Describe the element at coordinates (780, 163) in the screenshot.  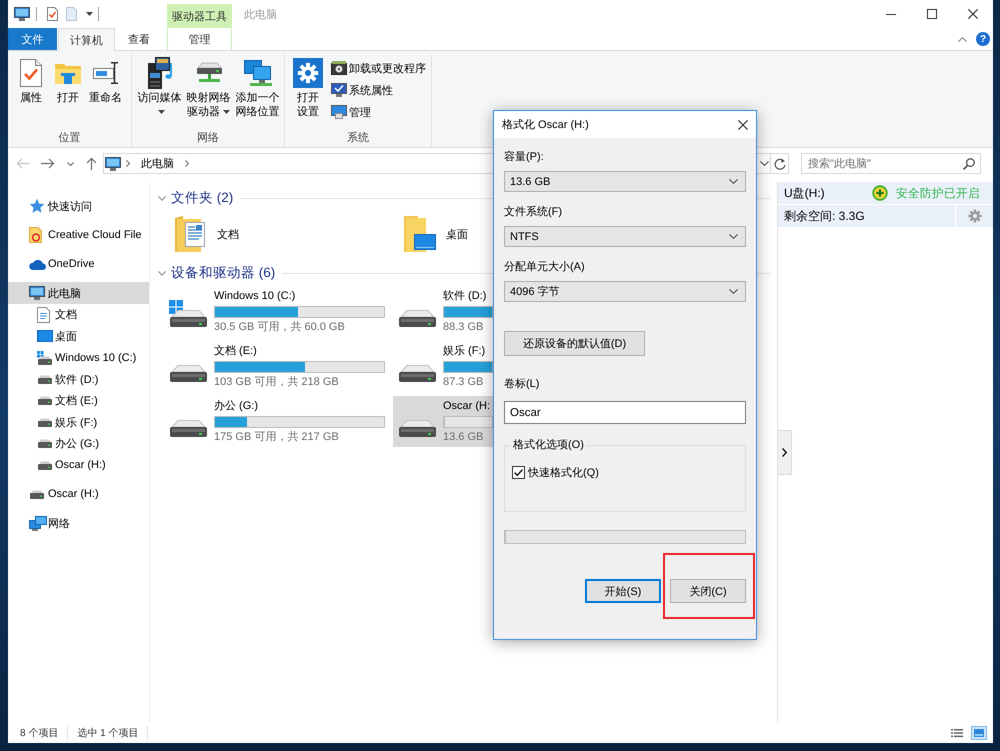
I see `refresh-button` at that location.